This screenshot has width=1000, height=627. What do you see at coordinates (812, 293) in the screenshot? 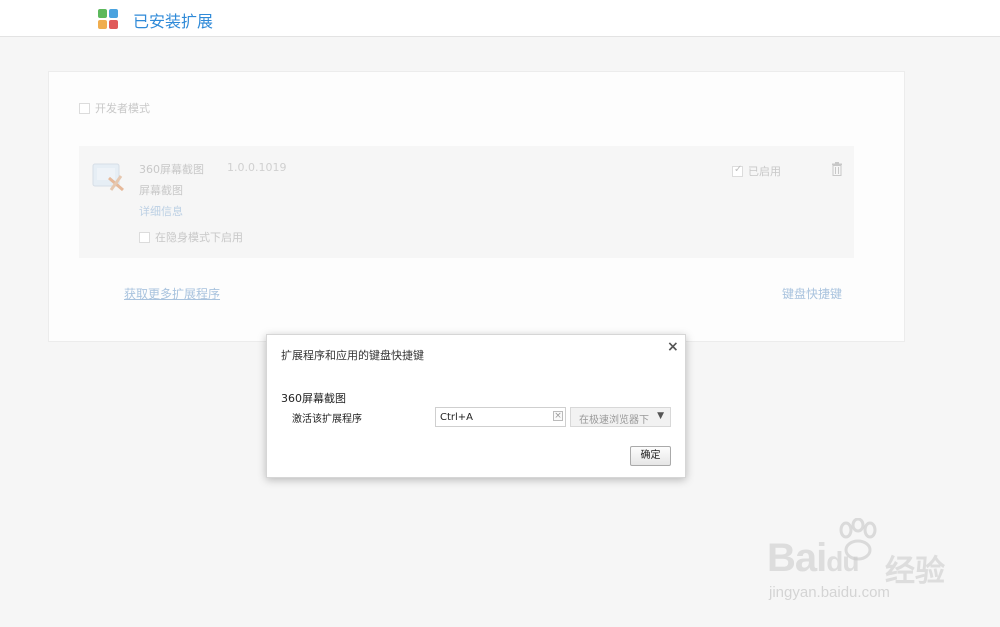
I see `keyboard-shortcuts-link: 键盘快捷键` at bounding box center [812, 293].